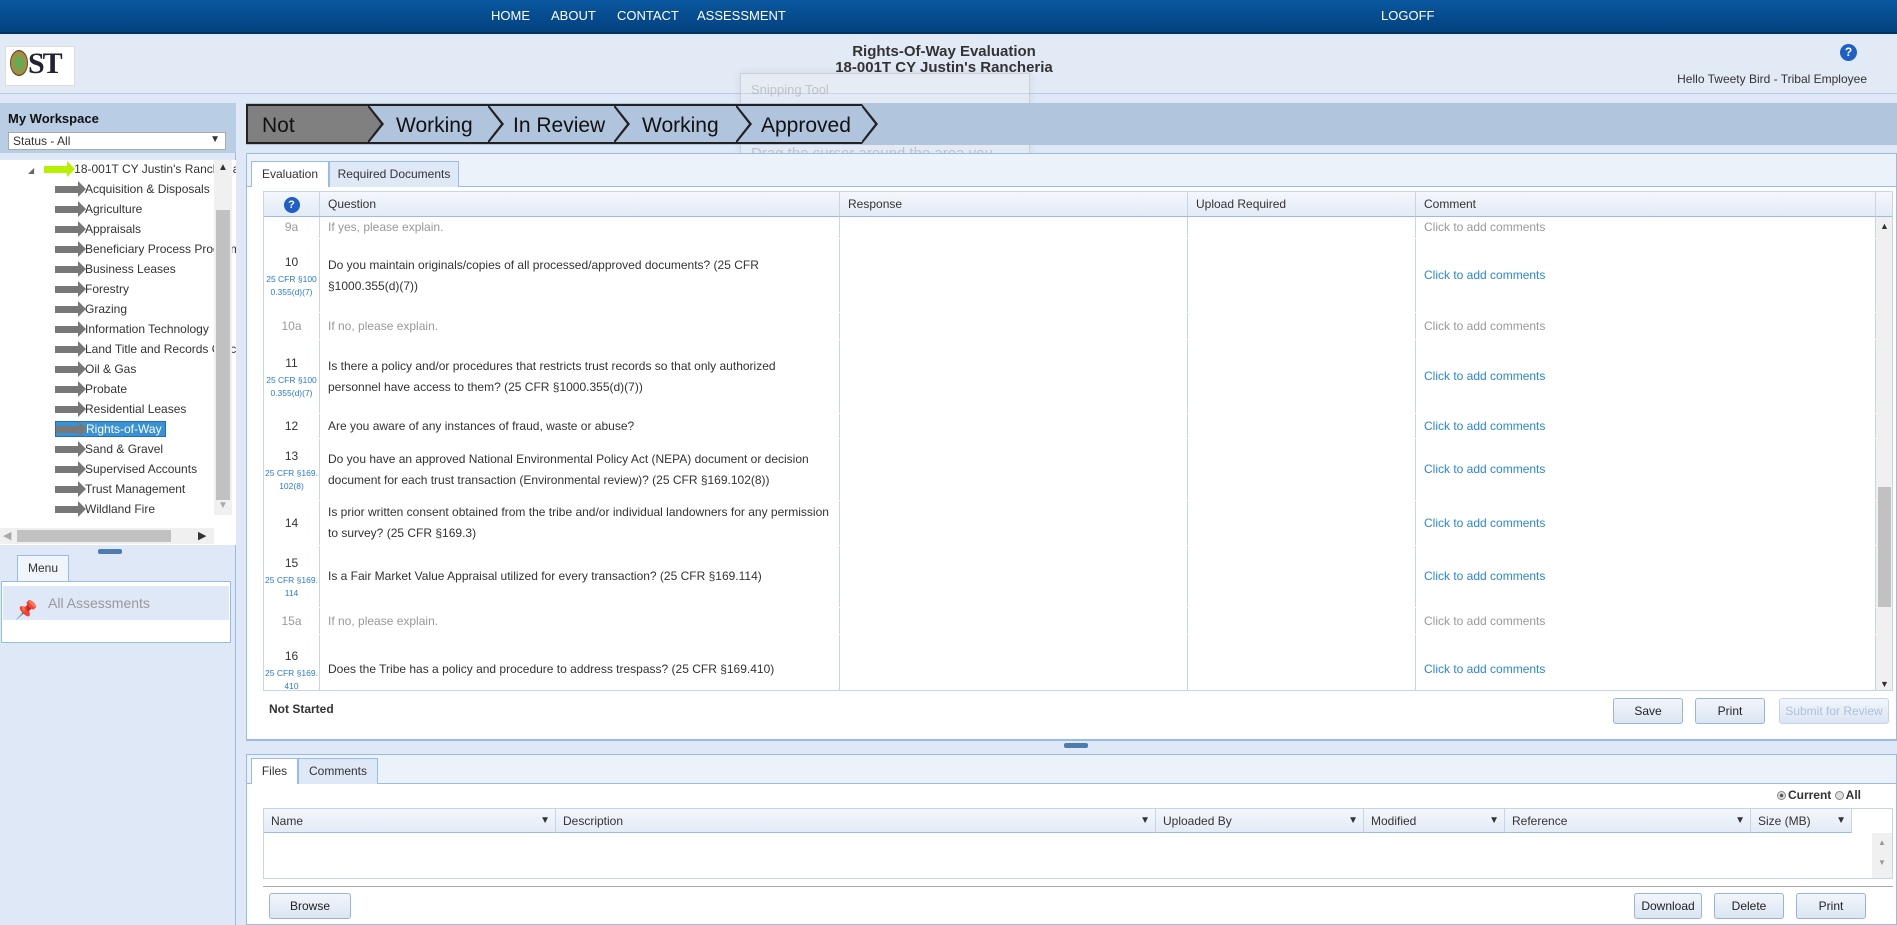 The width and height of the screenshot is (1897, 925). What do you see at coordinates (120, 409) in the screenshot?
I see `tree-item: Residential Leases` at bounding box center [120, 409].